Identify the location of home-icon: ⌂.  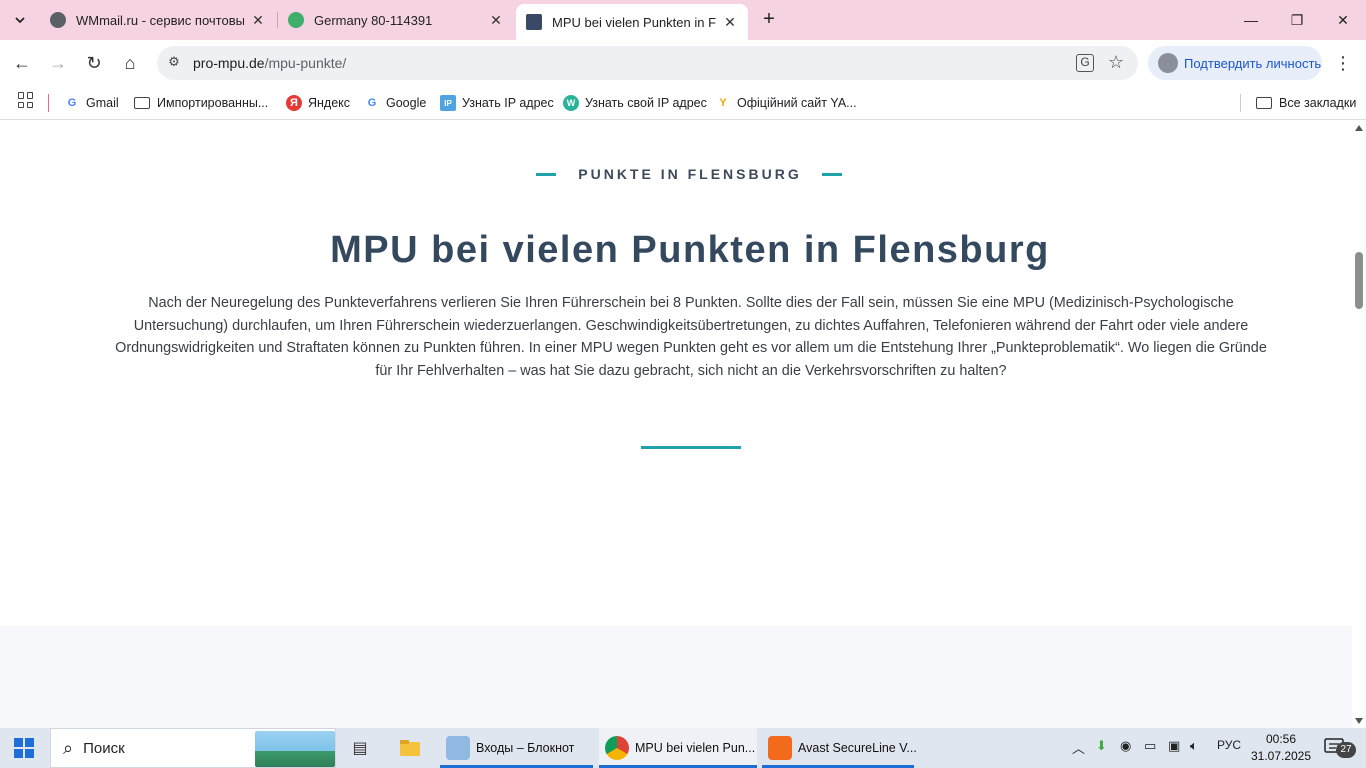
(130, 63).